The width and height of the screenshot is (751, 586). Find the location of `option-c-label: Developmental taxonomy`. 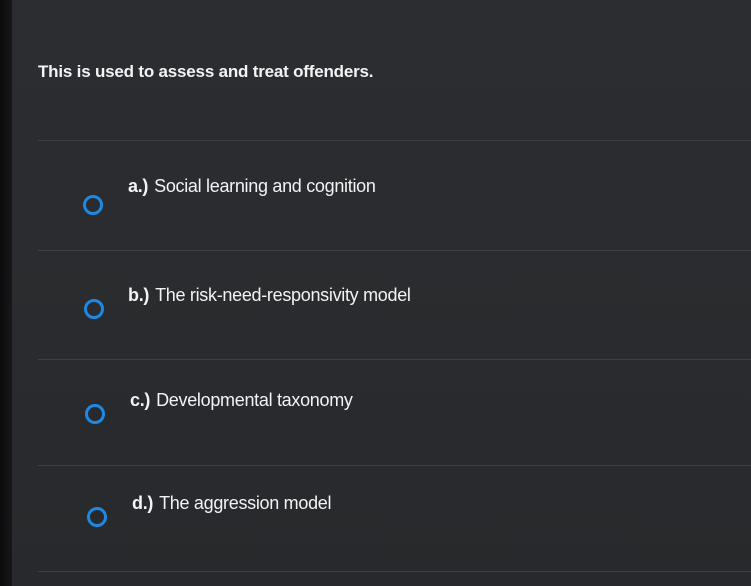

option-c-label: Developmental taxonomy is located at coordinates (254, 400).